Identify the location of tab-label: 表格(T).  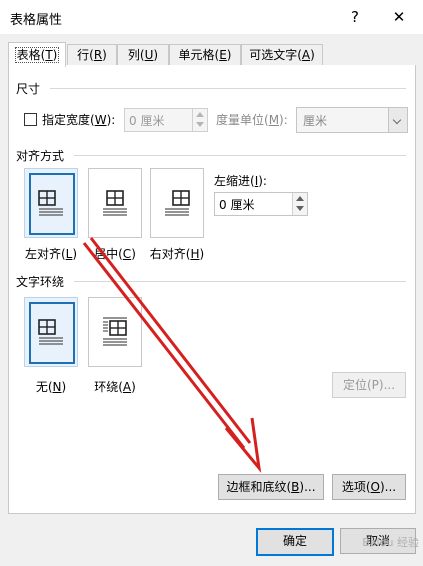
(37, 55).